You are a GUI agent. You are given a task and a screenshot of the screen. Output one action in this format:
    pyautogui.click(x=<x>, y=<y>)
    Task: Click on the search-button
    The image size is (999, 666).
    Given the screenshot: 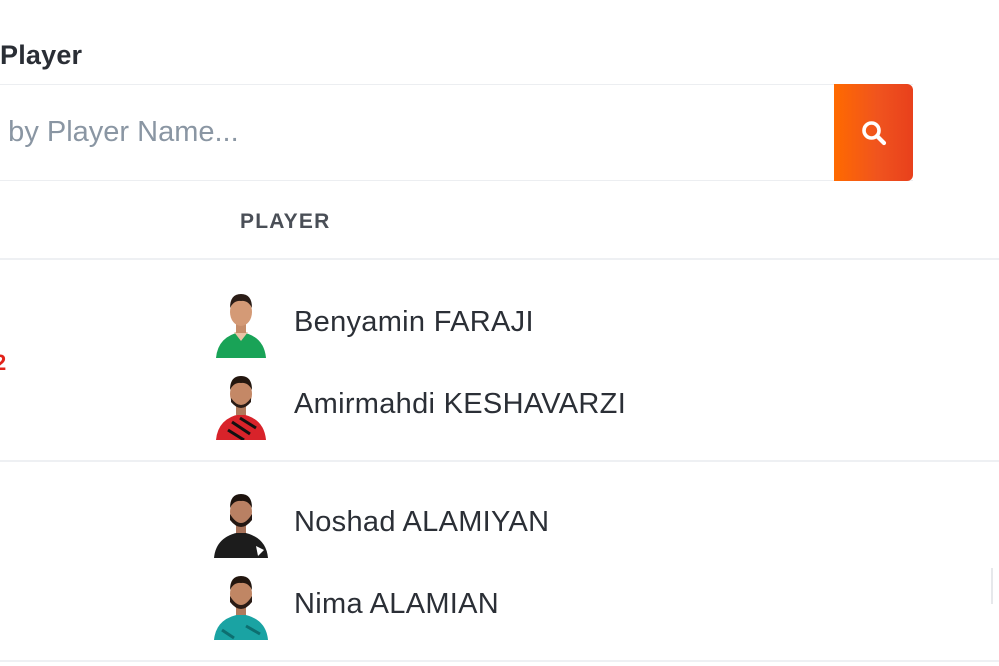 What is the action you would take?
    pyautogui.click(x=873, y=132)
    